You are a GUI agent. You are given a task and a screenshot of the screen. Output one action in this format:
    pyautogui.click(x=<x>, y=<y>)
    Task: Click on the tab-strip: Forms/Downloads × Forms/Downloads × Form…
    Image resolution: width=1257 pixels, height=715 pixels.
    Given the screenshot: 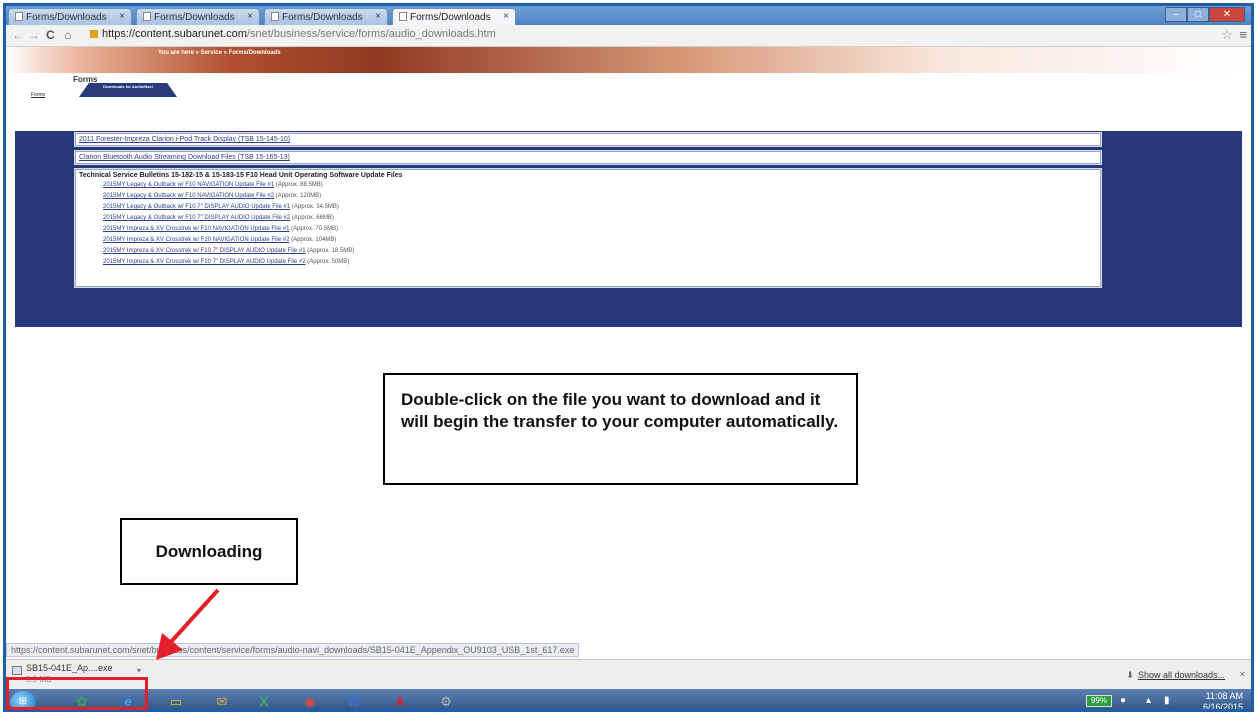 What is the action you would take?
    pyautogui.click(x=628, y=15)
    